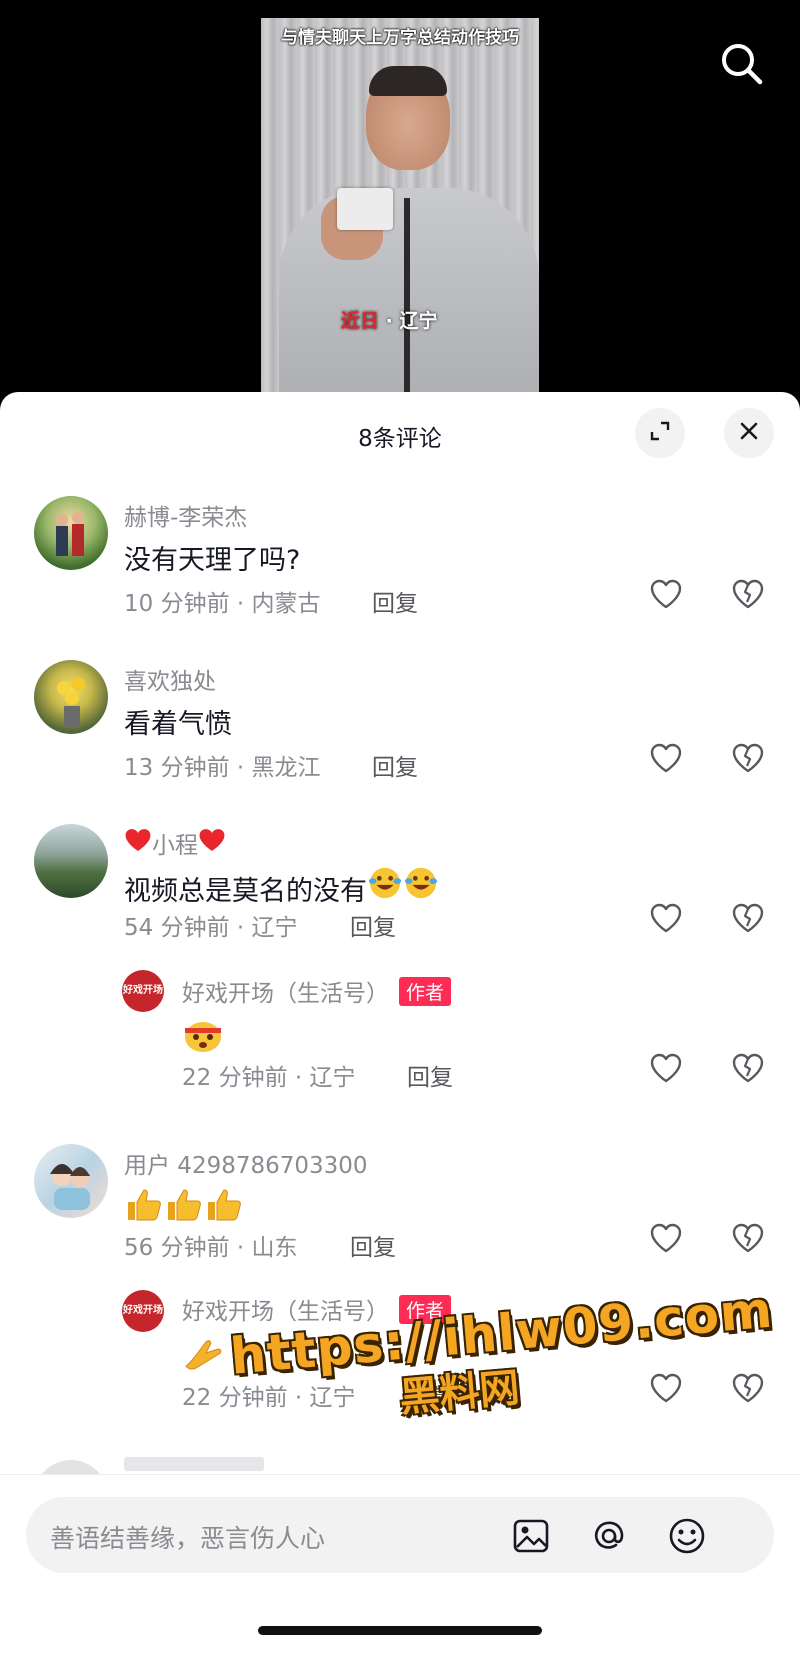 This screenshot has height=1654, width=800. Describe the element at coordinates (425, 991) in the screenshot. I see `author-badge: 作者` at that location.